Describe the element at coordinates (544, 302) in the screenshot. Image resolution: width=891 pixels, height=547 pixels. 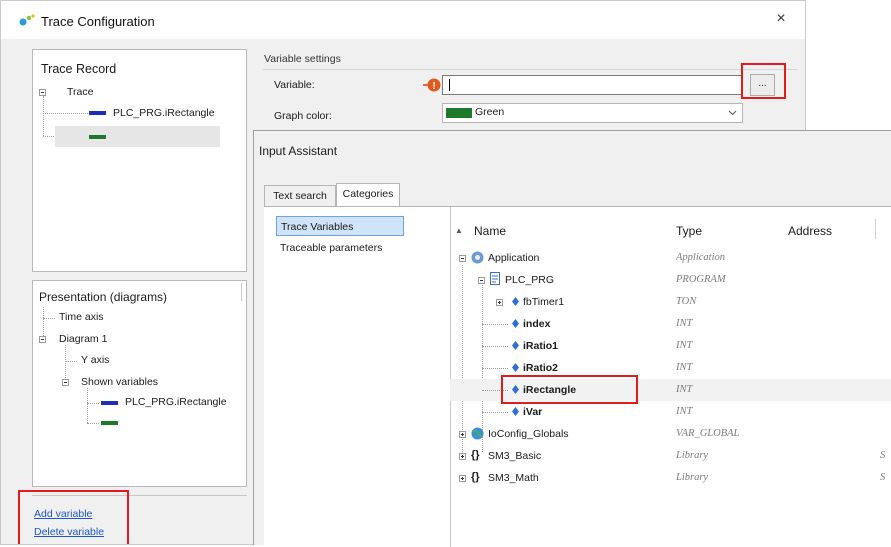
I see `row-name: fbTimer1` at that location.